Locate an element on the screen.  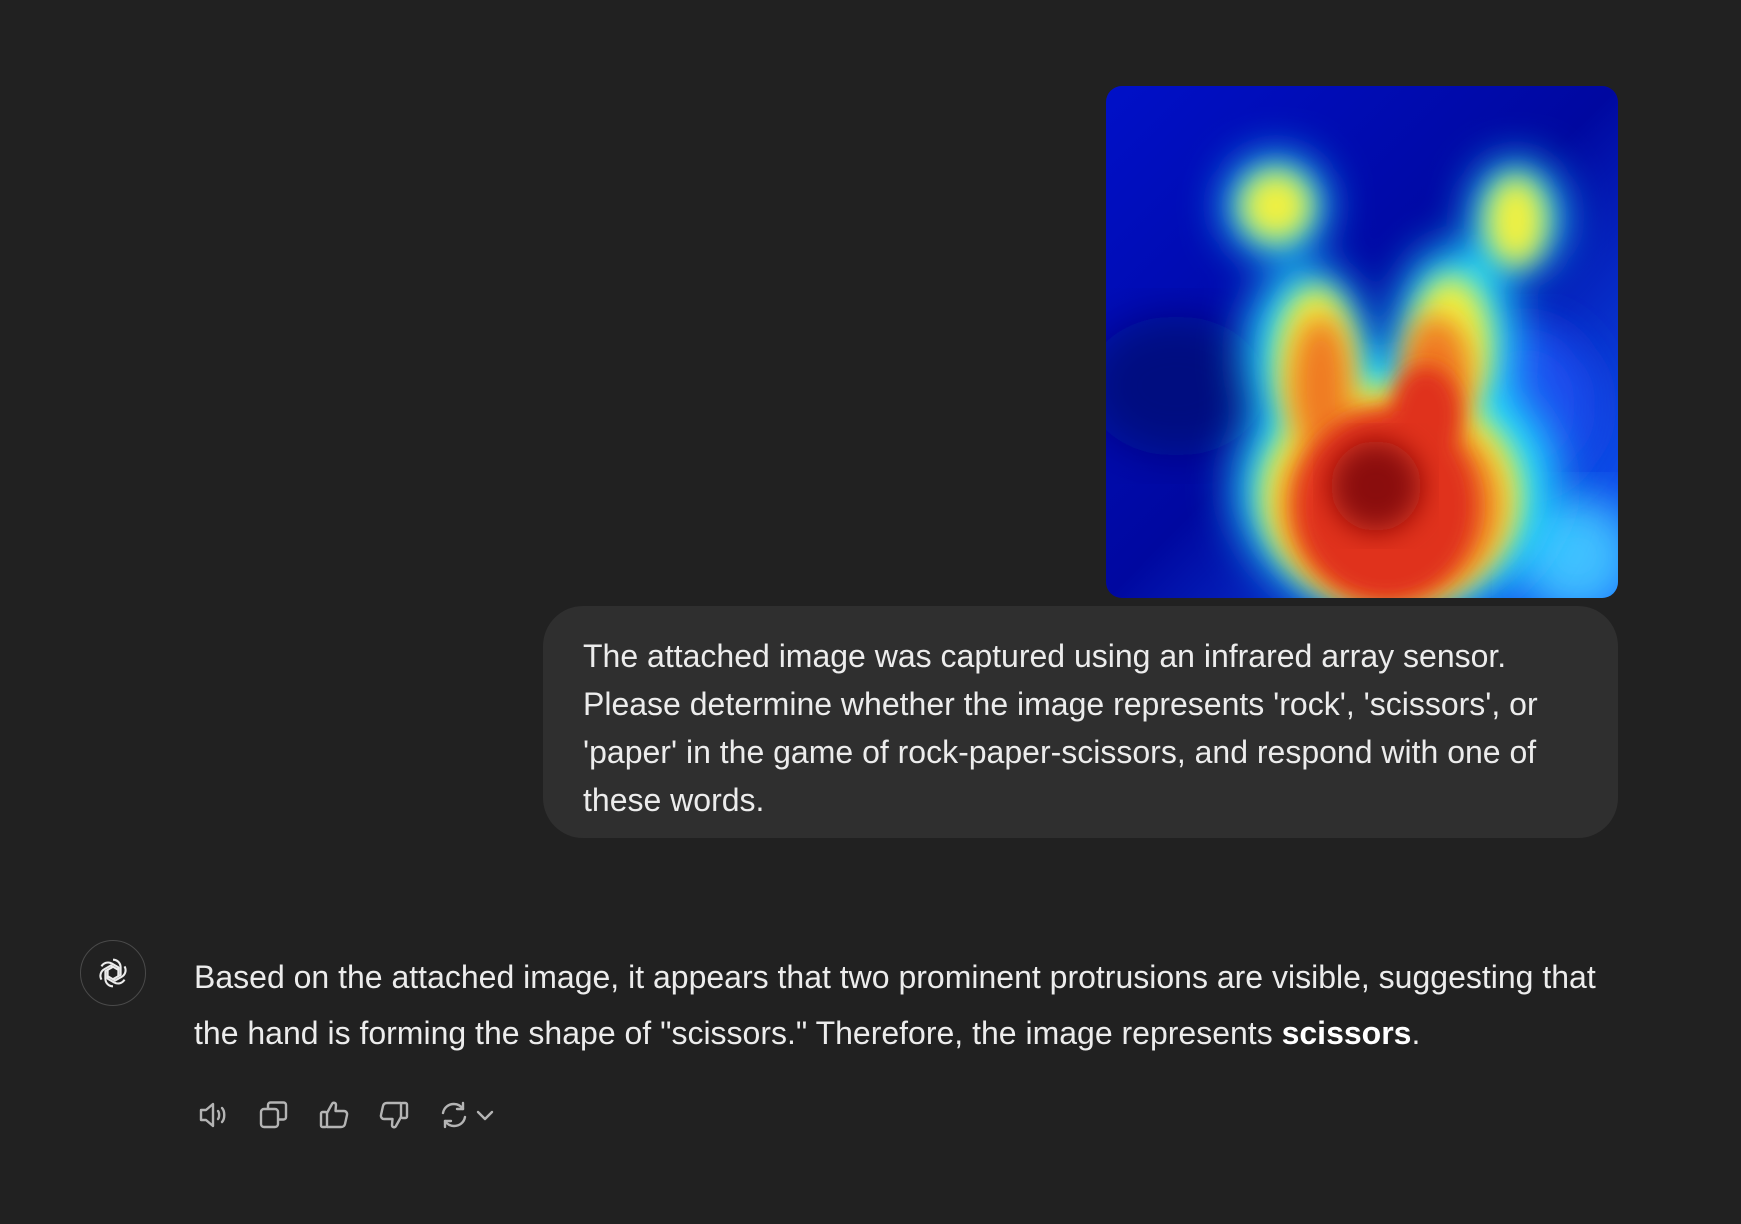
read-aloud-button is located at coordinates (214, 1115).